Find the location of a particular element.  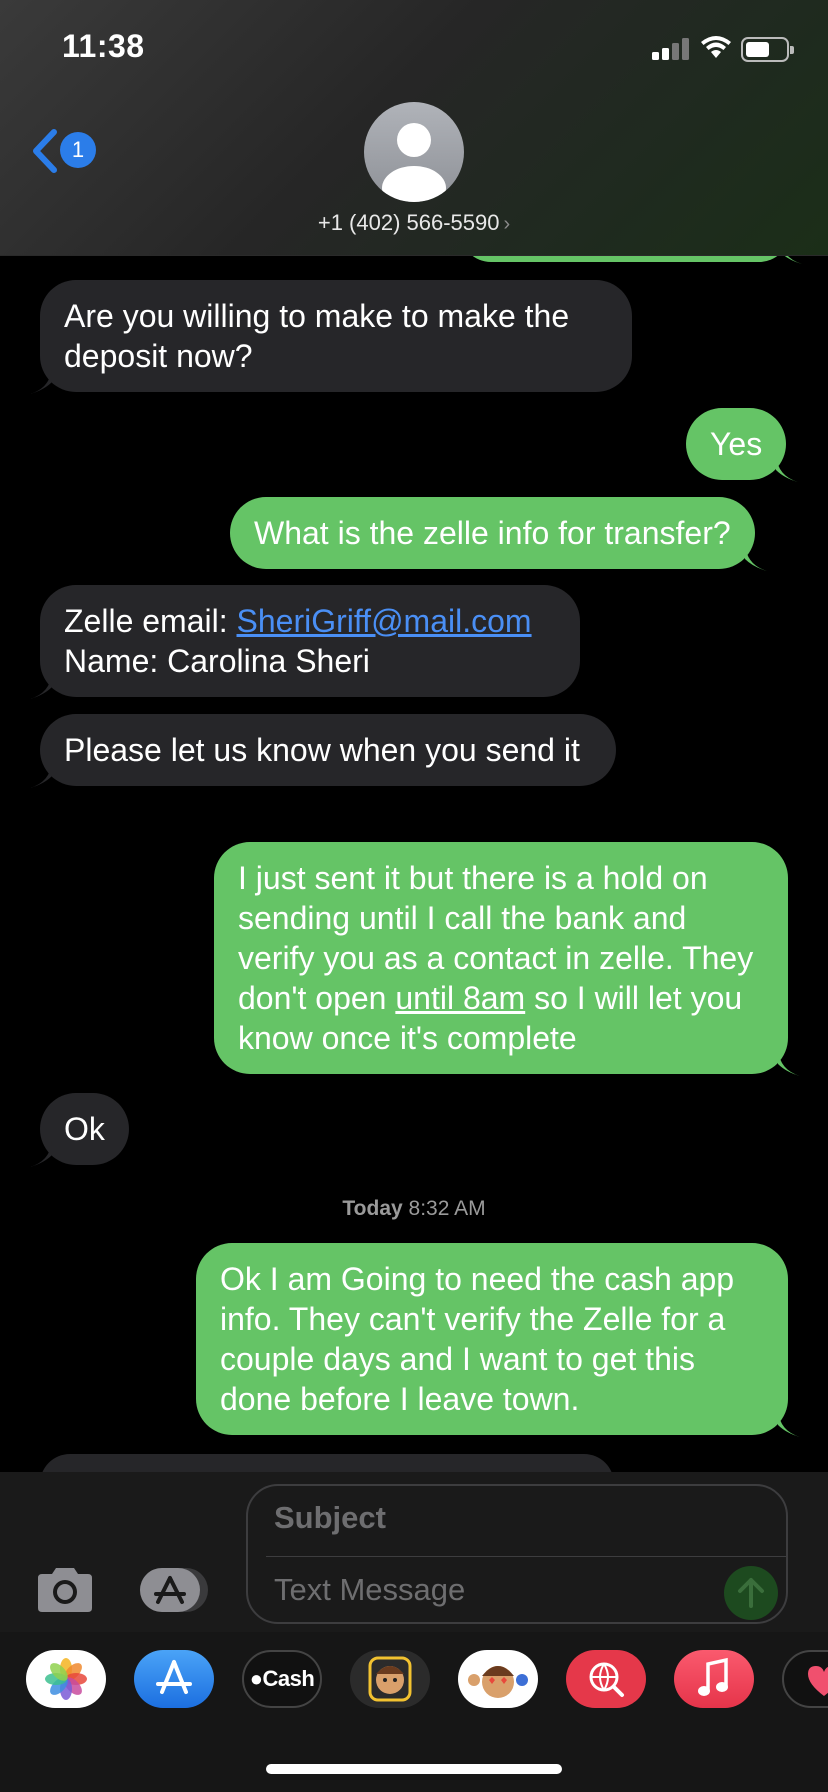

arrow-up-icon is located at coordinates (751, 1593).